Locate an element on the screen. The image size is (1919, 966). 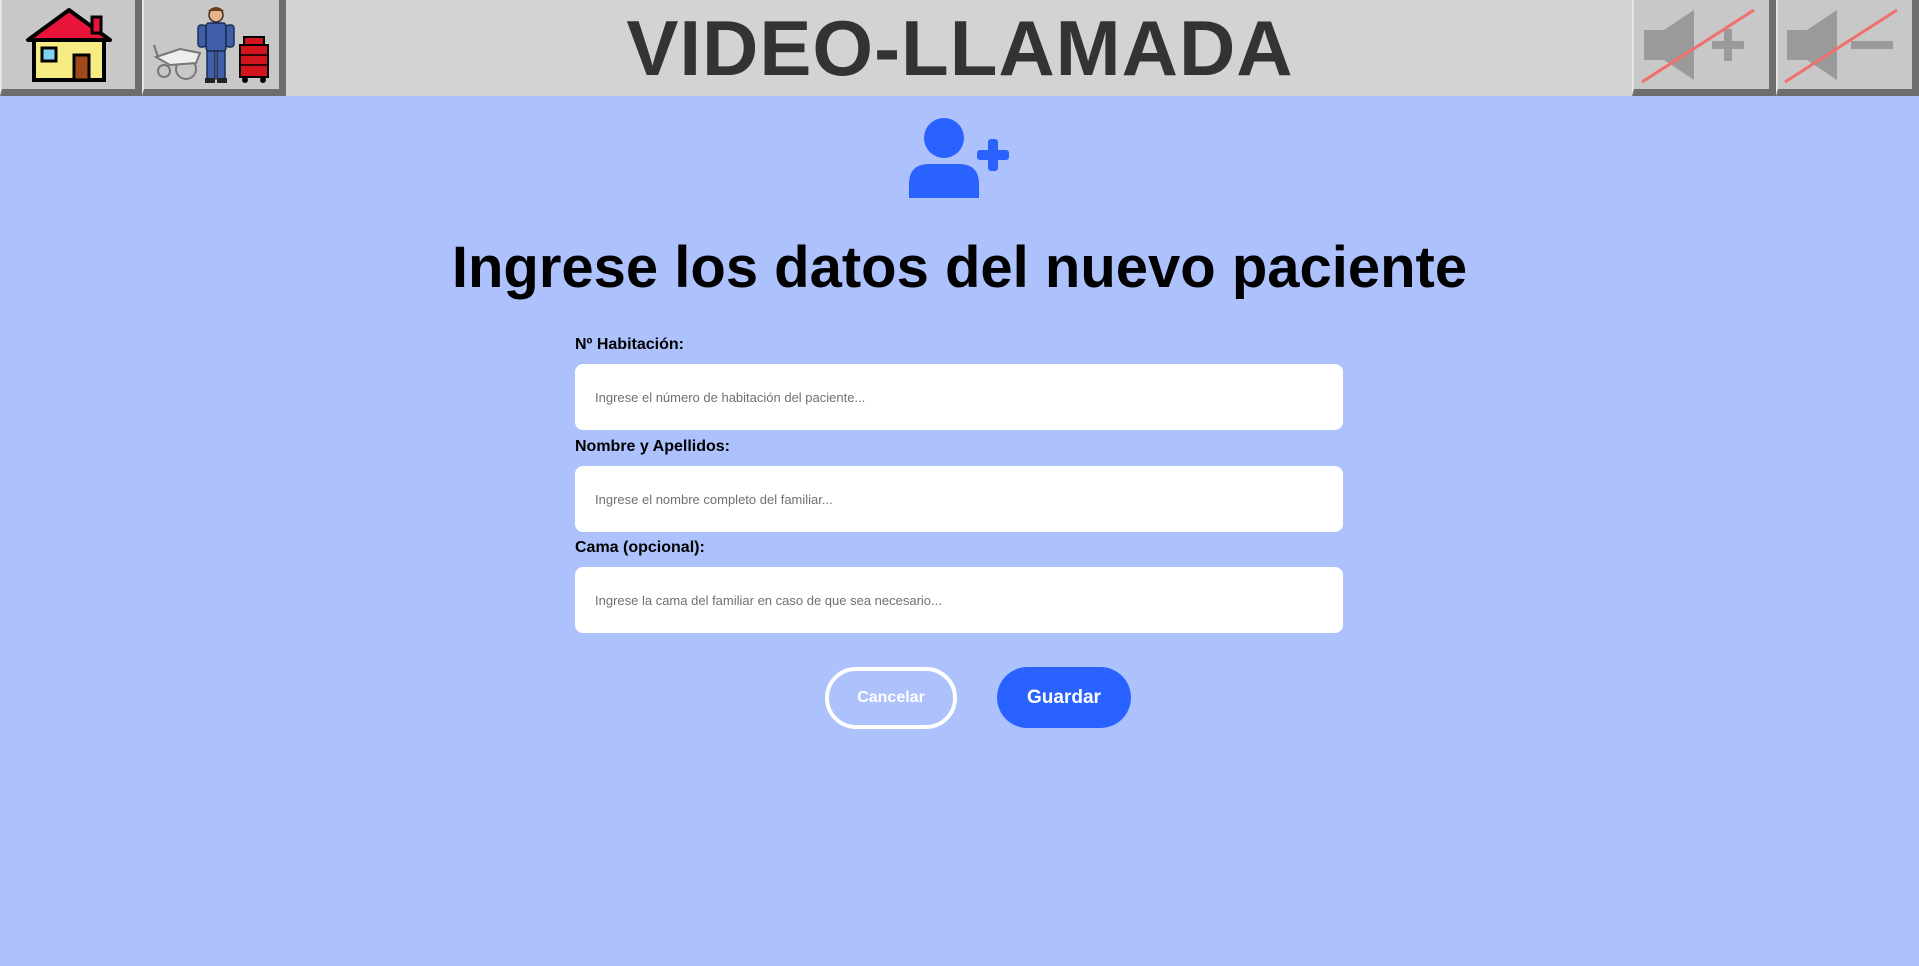
volume-up-disabled-icon is located at coordinates (1697, 45).